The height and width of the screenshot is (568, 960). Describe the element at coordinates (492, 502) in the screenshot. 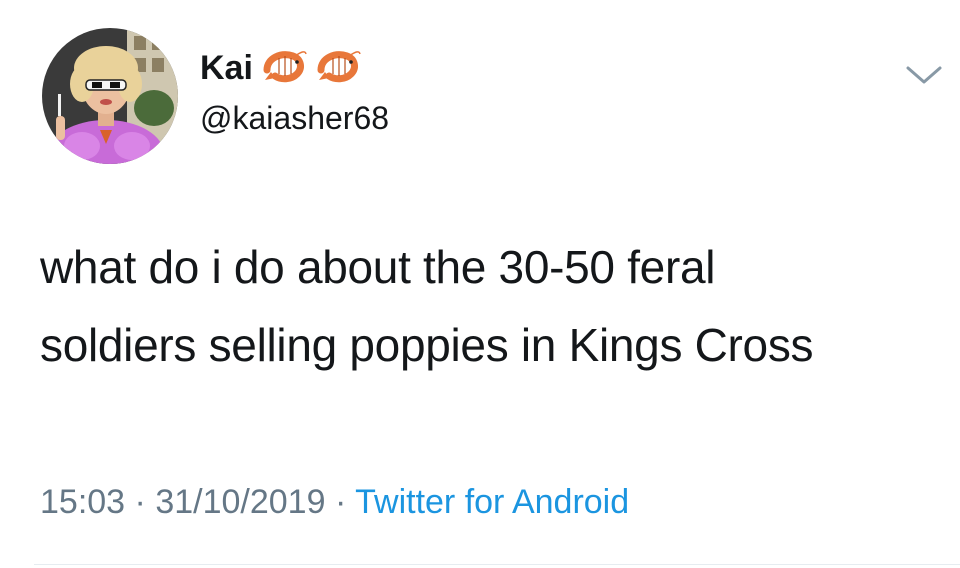

I see `tweet-source-link: Twitter for Android` at that location.